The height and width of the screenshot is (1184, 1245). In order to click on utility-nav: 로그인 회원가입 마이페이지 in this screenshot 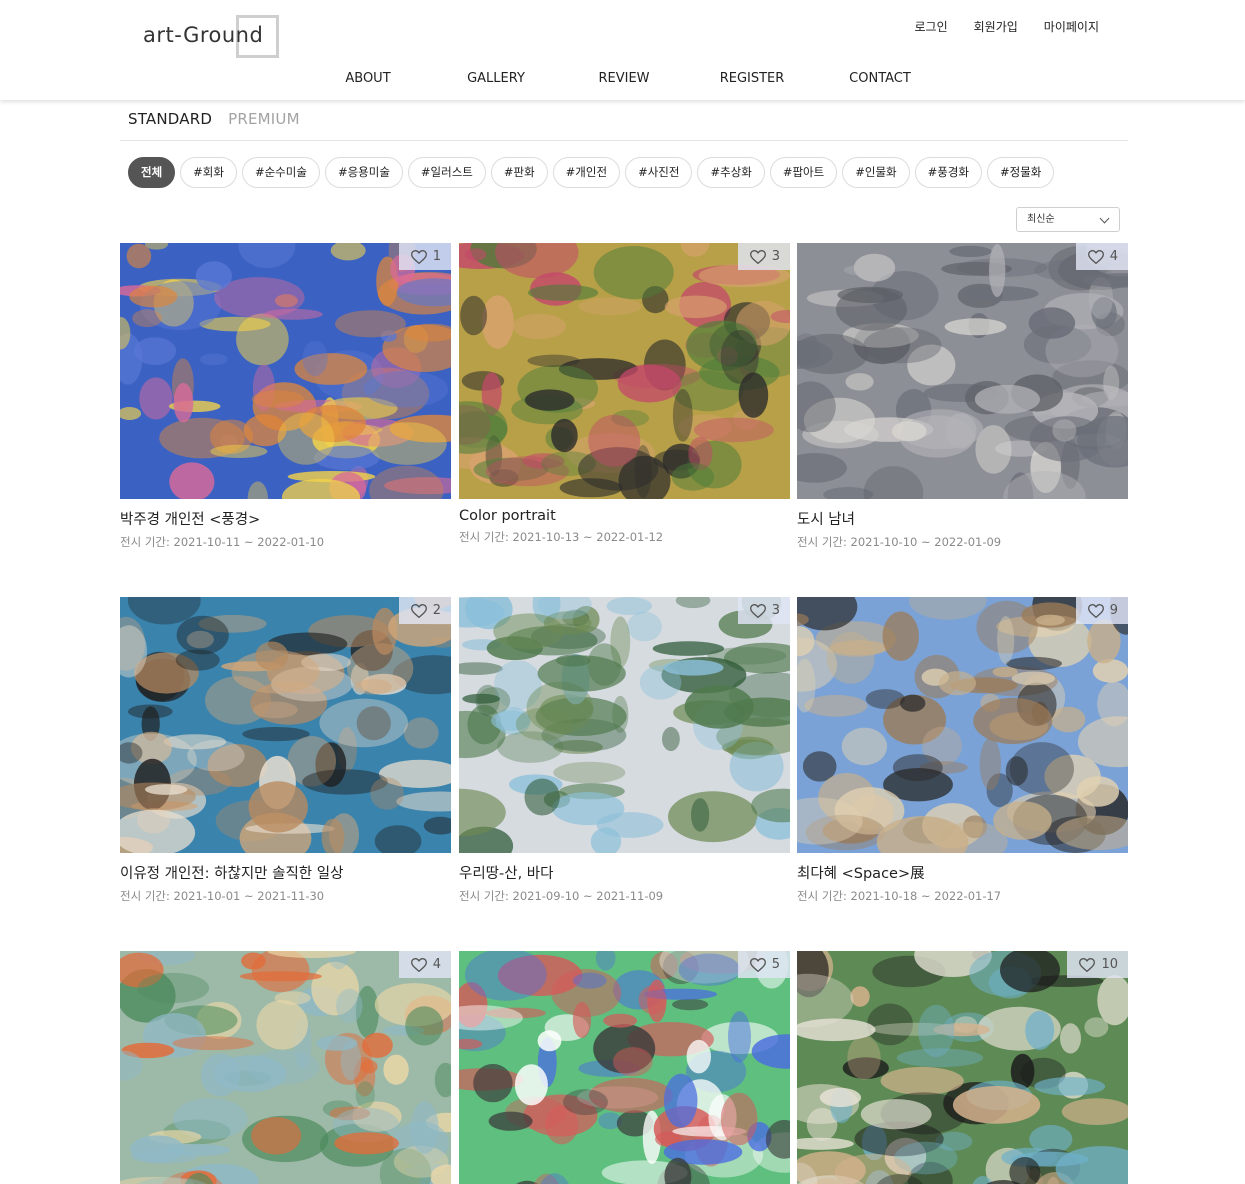, I will do `click(1007, 26)`.